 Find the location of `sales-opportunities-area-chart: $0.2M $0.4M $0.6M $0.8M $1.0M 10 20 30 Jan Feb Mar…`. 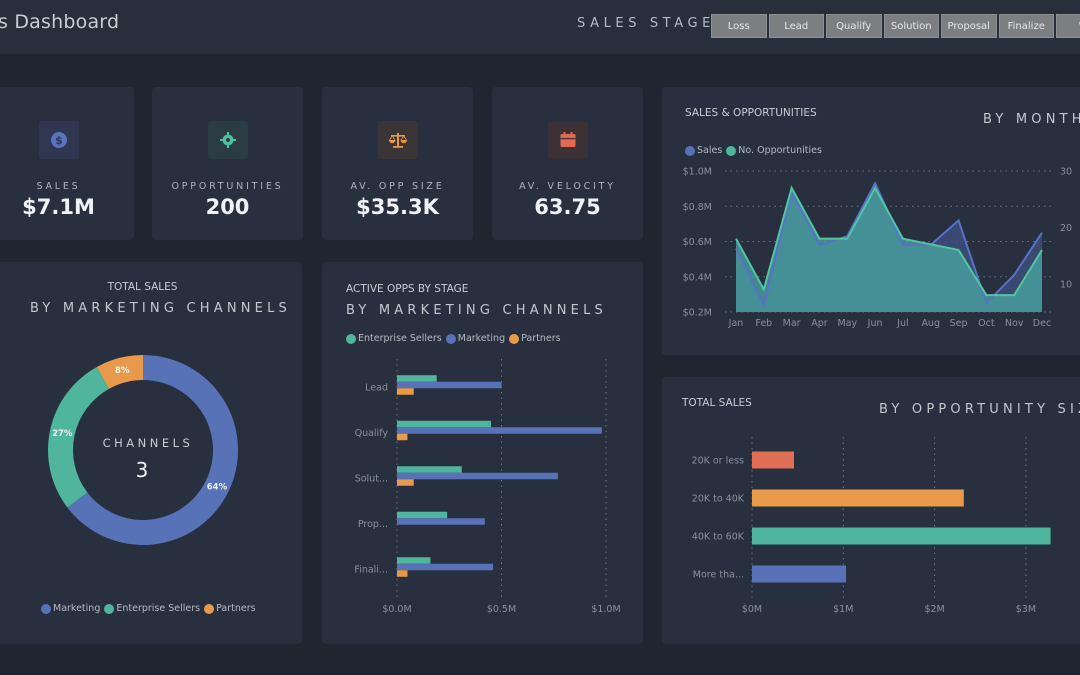

sales-opportunities-area-chart: $0.2M $0.4M $0.6M $0.8M $1.0M 10 20 30 Jan Feb Mar… is located at coordinates (877, 248).